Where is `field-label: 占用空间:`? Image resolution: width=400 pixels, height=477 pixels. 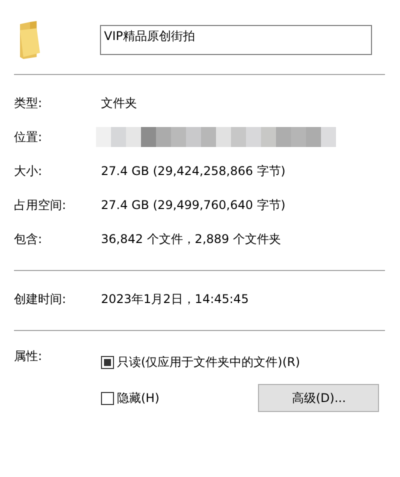
field-label: 占用空间: is located at coordinates (41, 205).